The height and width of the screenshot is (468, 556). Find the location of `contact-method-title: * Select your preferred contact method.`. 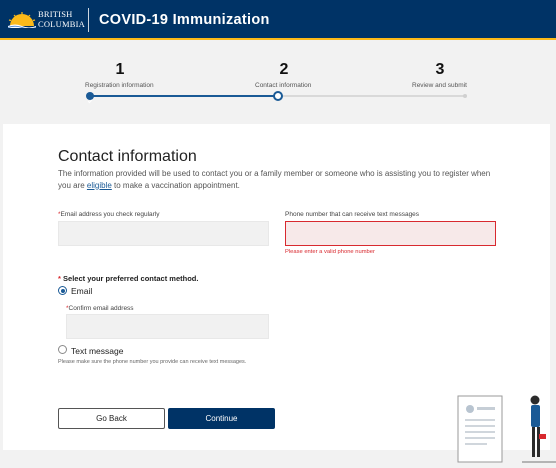

contact-method-title: * Select your preferred contact method. is located at coordinates (128, 278).